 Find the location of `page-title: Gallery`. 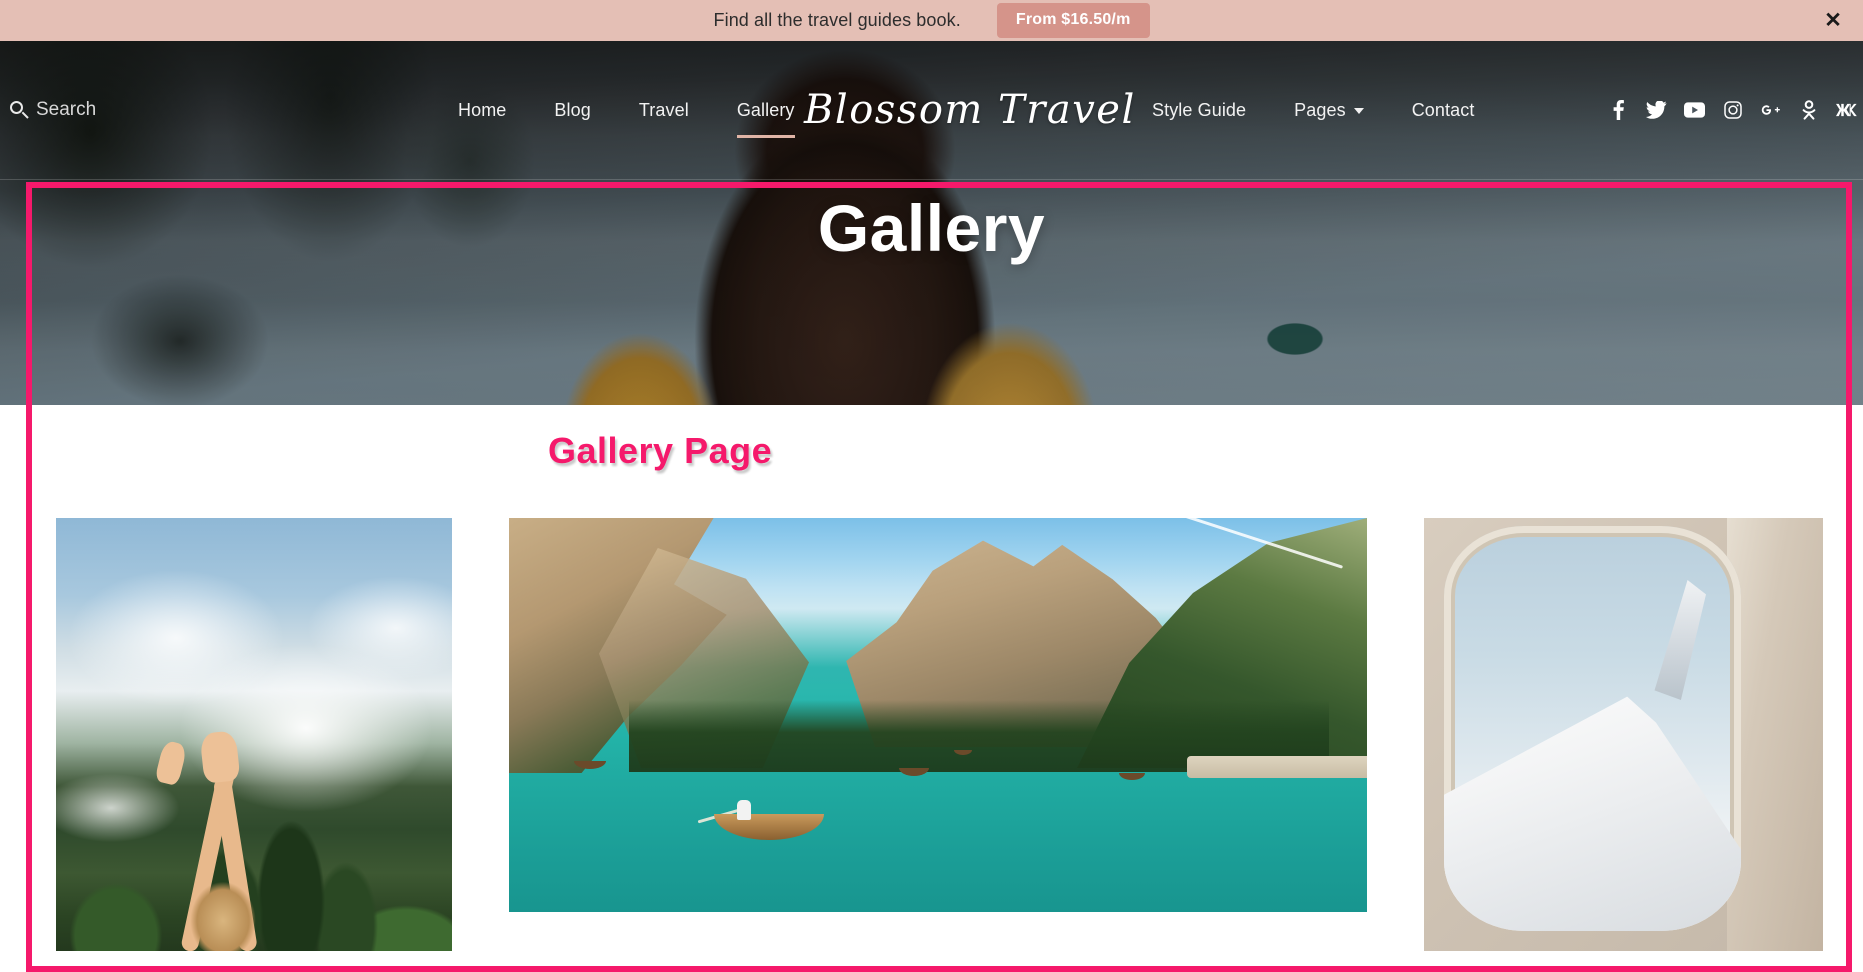

page-title: Gallery is located at coordinates (931, 228).